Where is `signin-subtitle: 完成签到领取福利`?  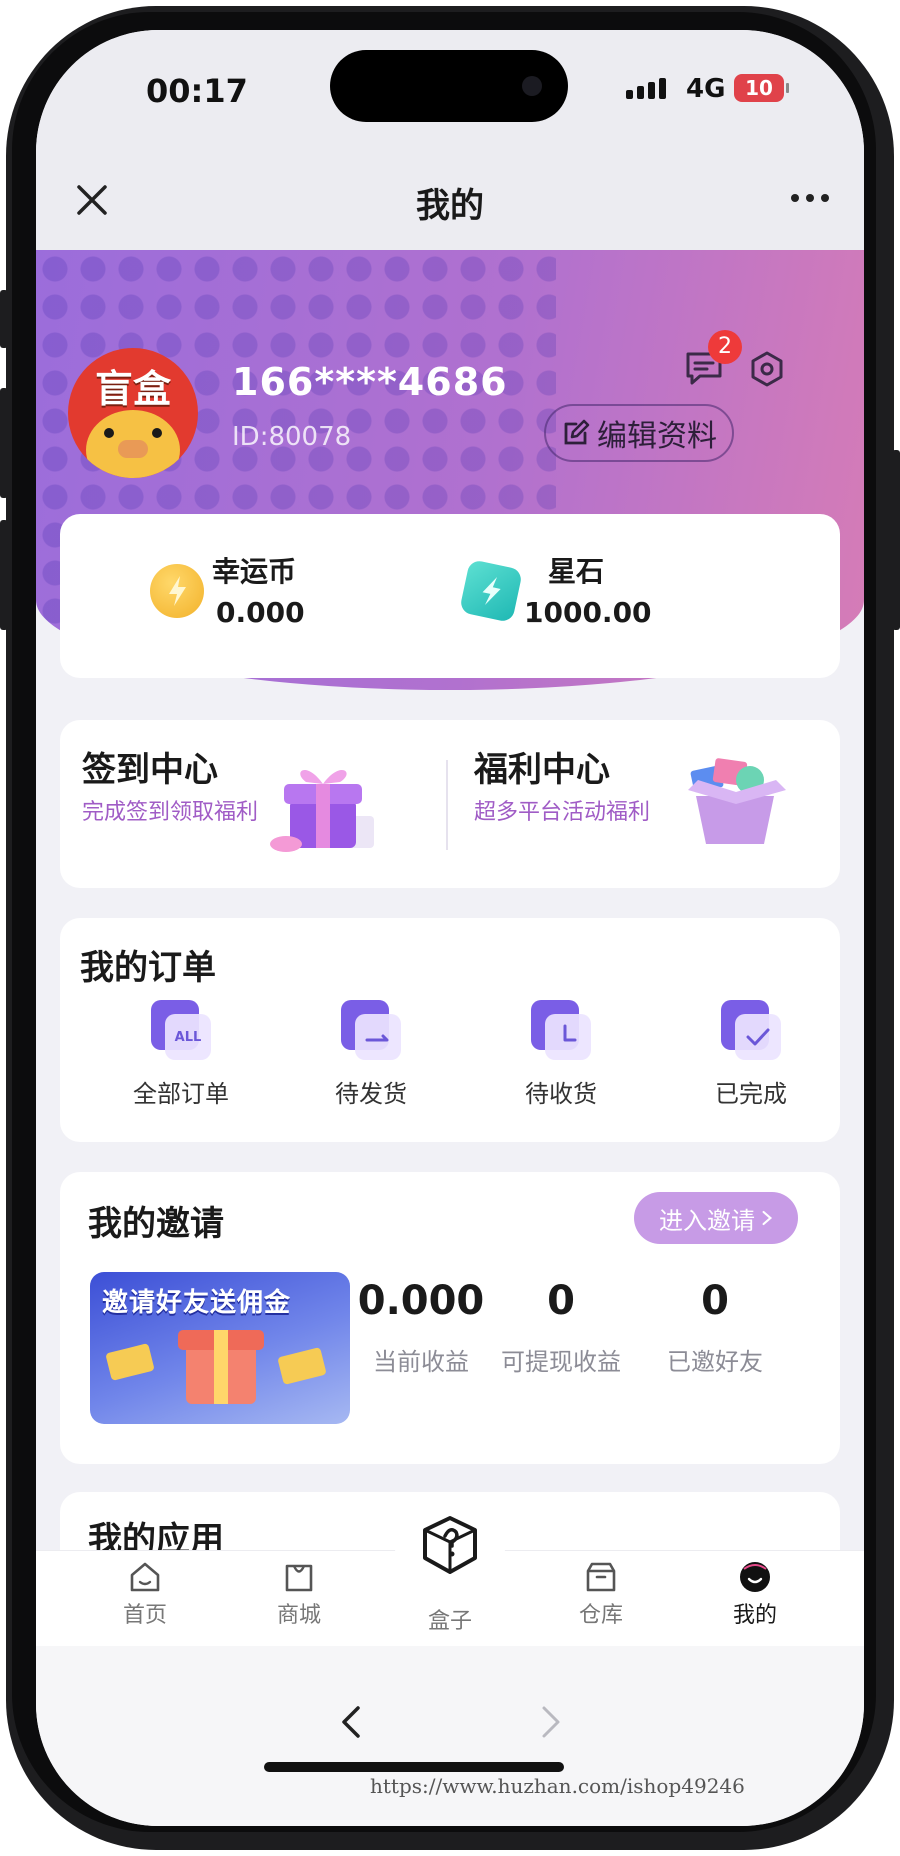 signin-subtitle: 完成签到领取福利 is located at coordinates (170, 812).